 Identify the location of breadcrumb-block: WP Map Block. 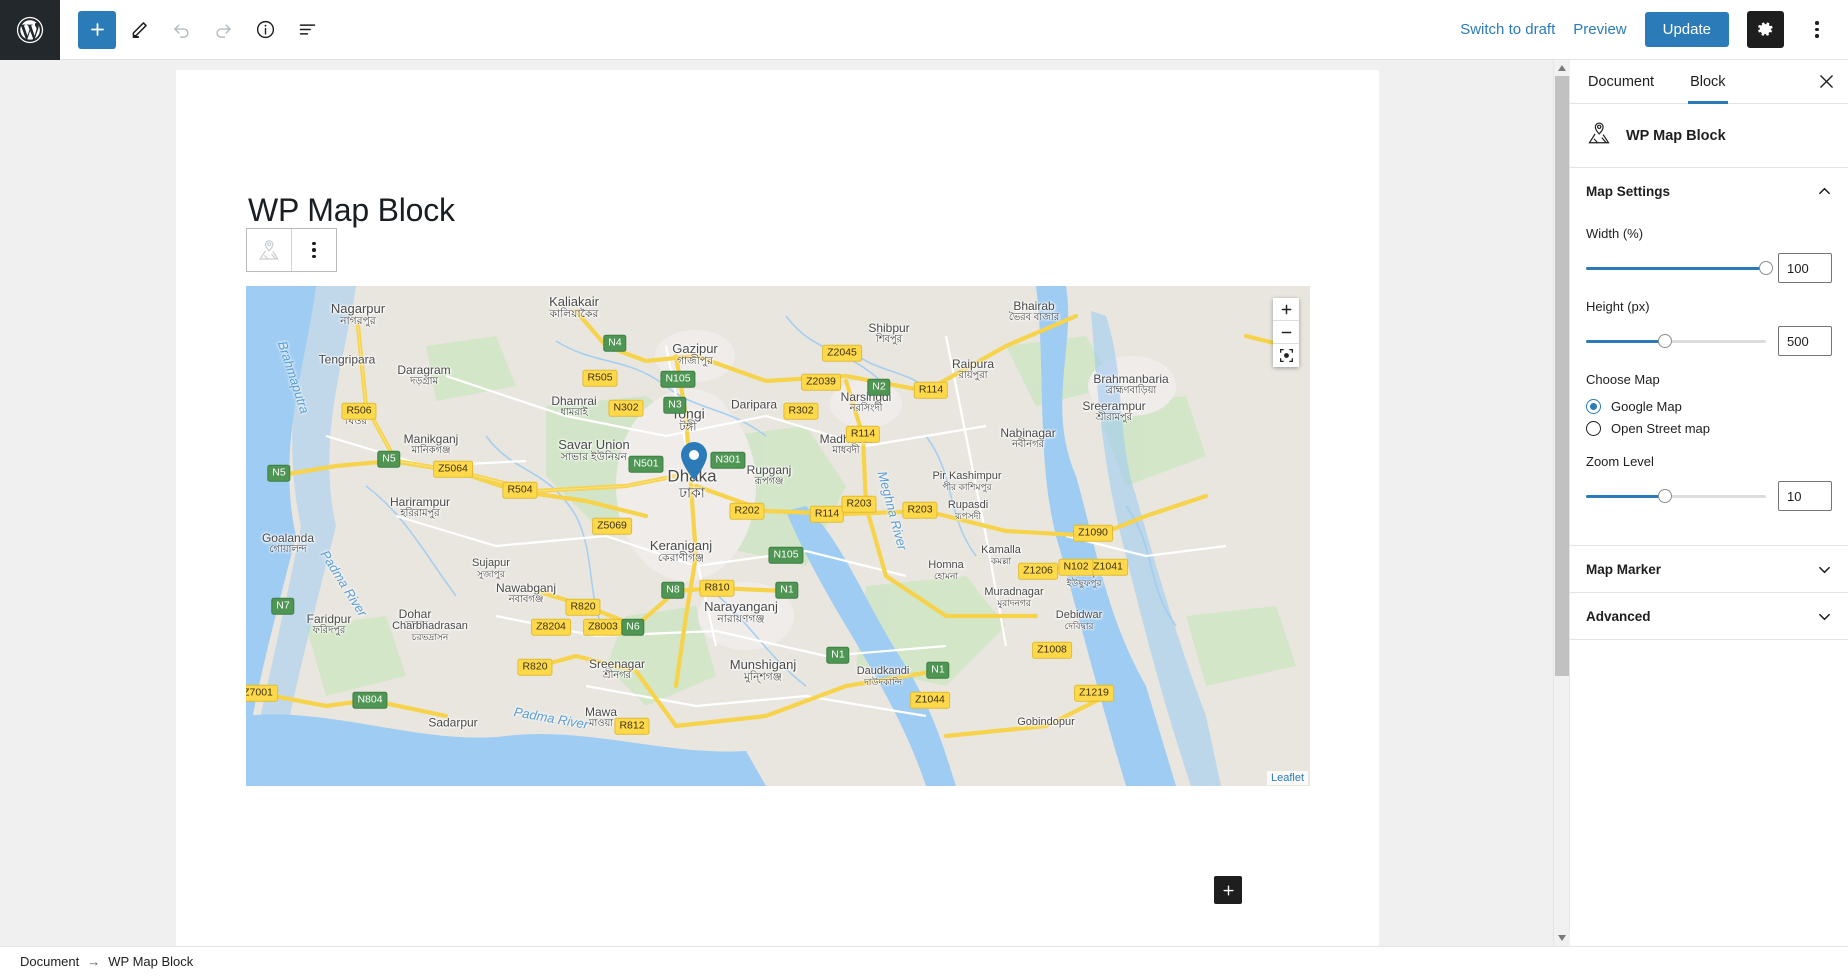
(150, 961).